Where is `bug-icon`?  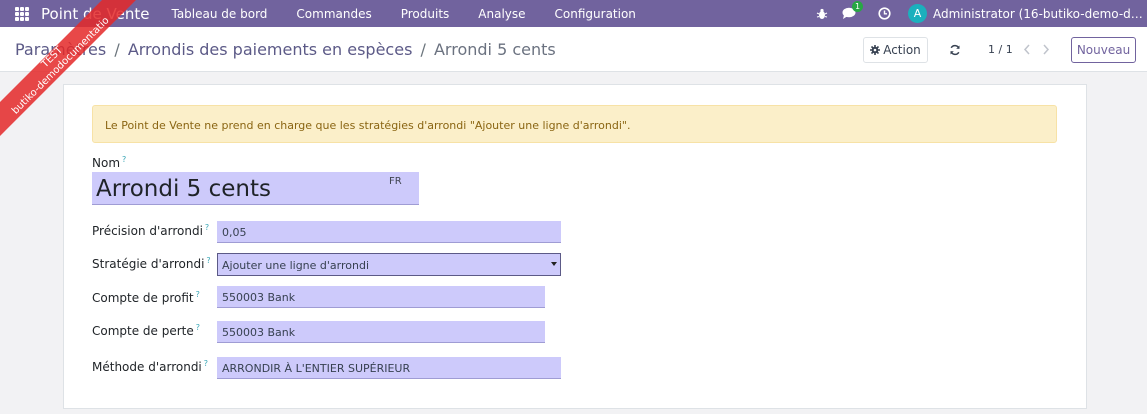 bug-icon is located at coordinates (822, 14).